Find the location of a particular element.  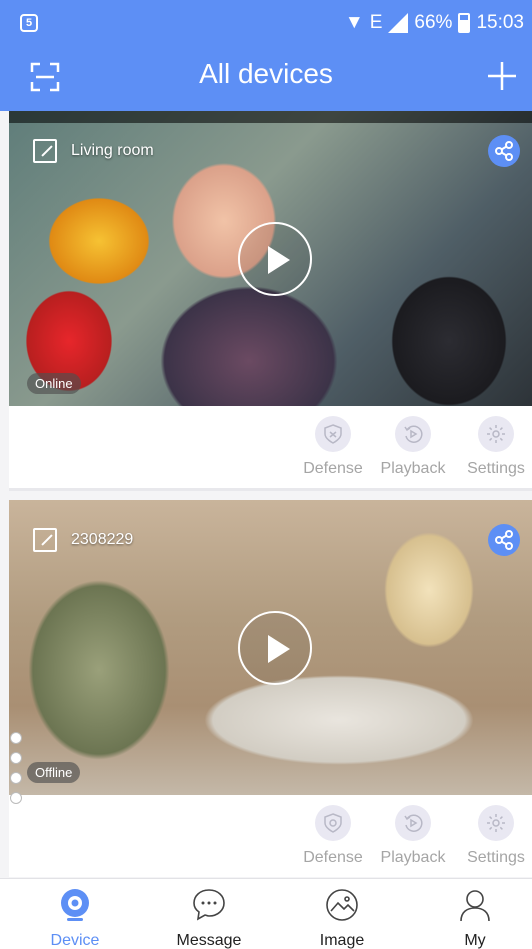

battery-icon is located at coordinates (464, 23).